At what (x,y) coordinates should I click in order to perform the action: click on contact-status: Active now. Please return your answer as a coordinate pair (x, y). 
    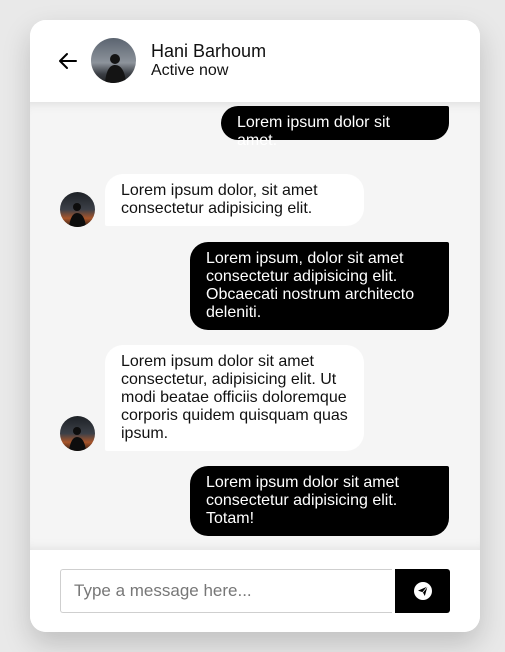
    Looking at the image, I should click on (190, 70).